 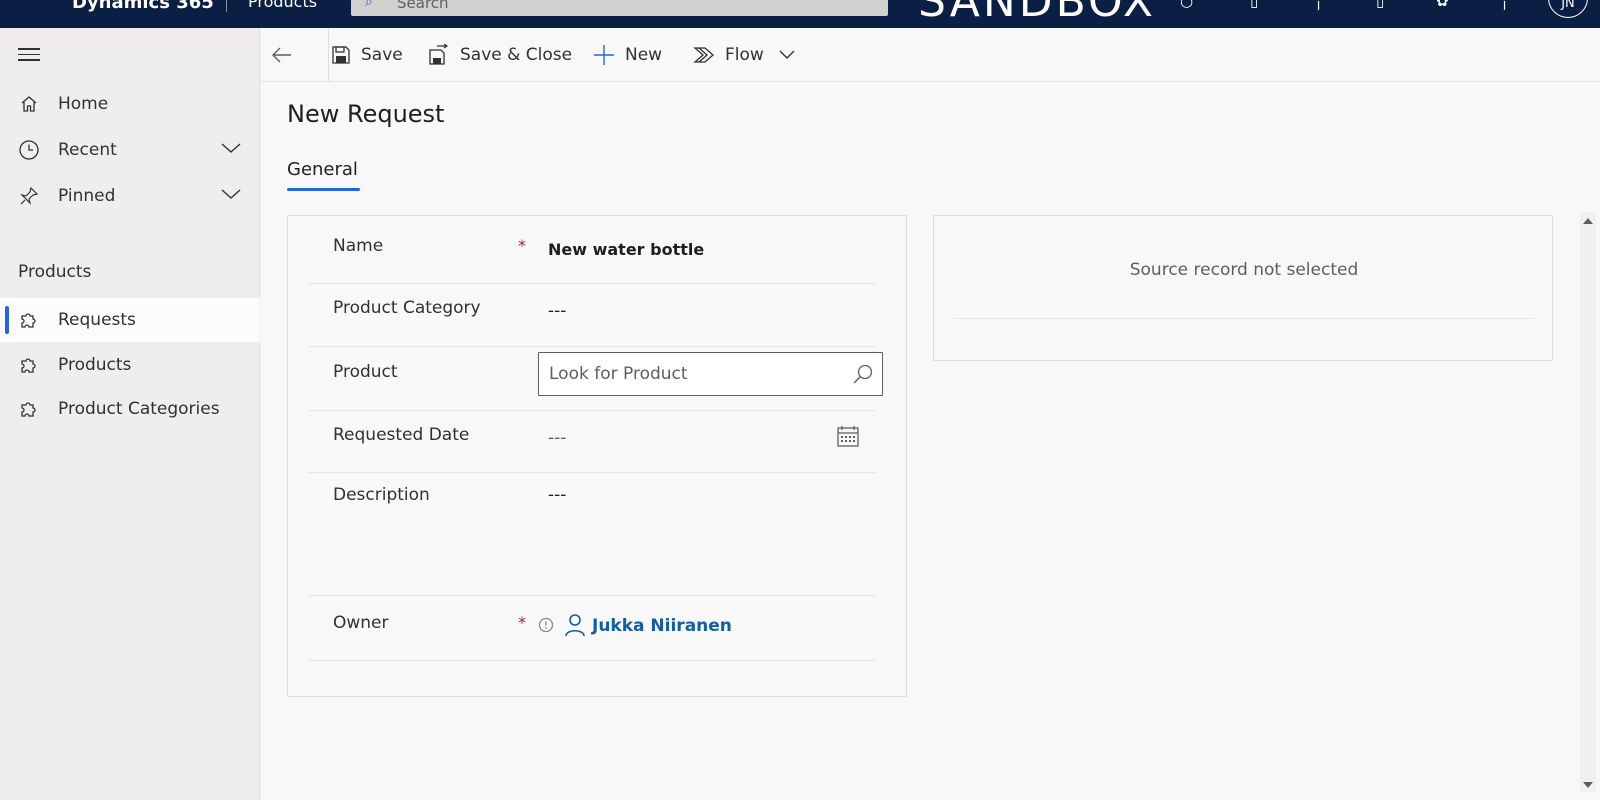 What do you see at coordinates (281, 55) in the screenshot?
I see `back-arrow-icon` at bounding box center [281, 55].